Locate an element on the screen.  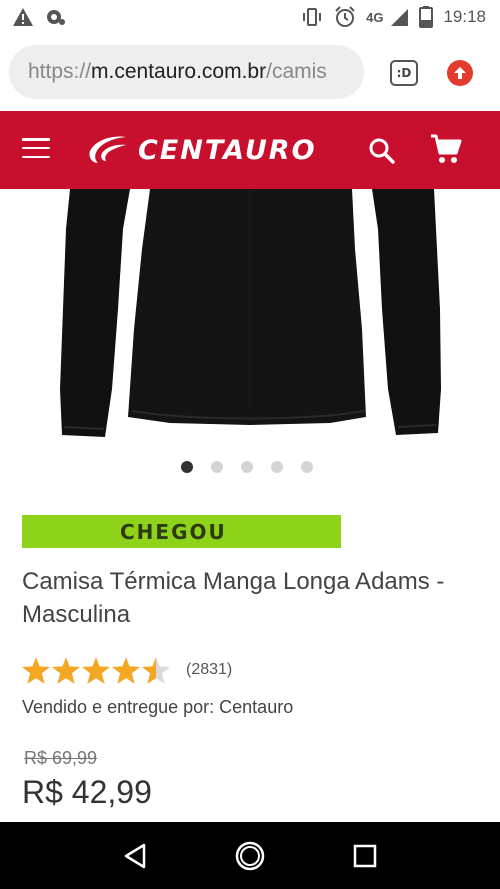
arrow-up-icon is located at coordinates (460, 73).